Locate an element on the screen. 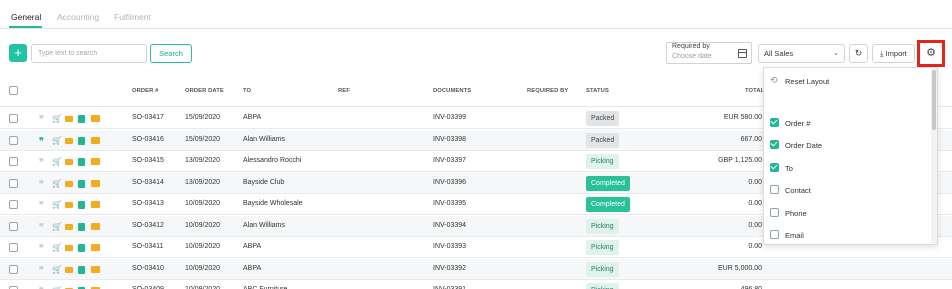 The height and width of the screenshot is (289, 952). required-by-date-picker: Required by Choose date is located at coordinates (709, 53).